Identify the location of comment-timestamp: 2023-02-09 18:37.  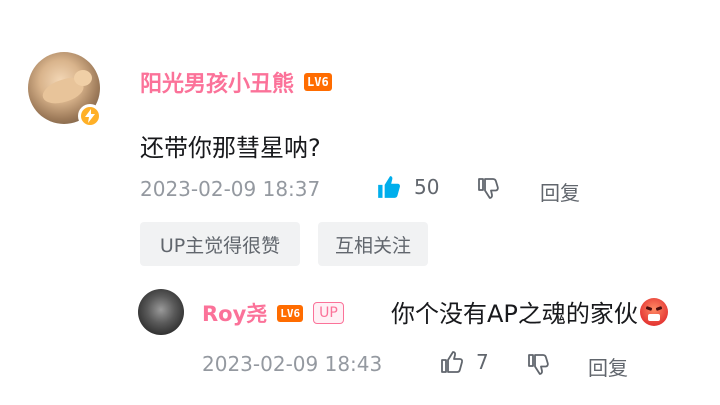
(230, 189).